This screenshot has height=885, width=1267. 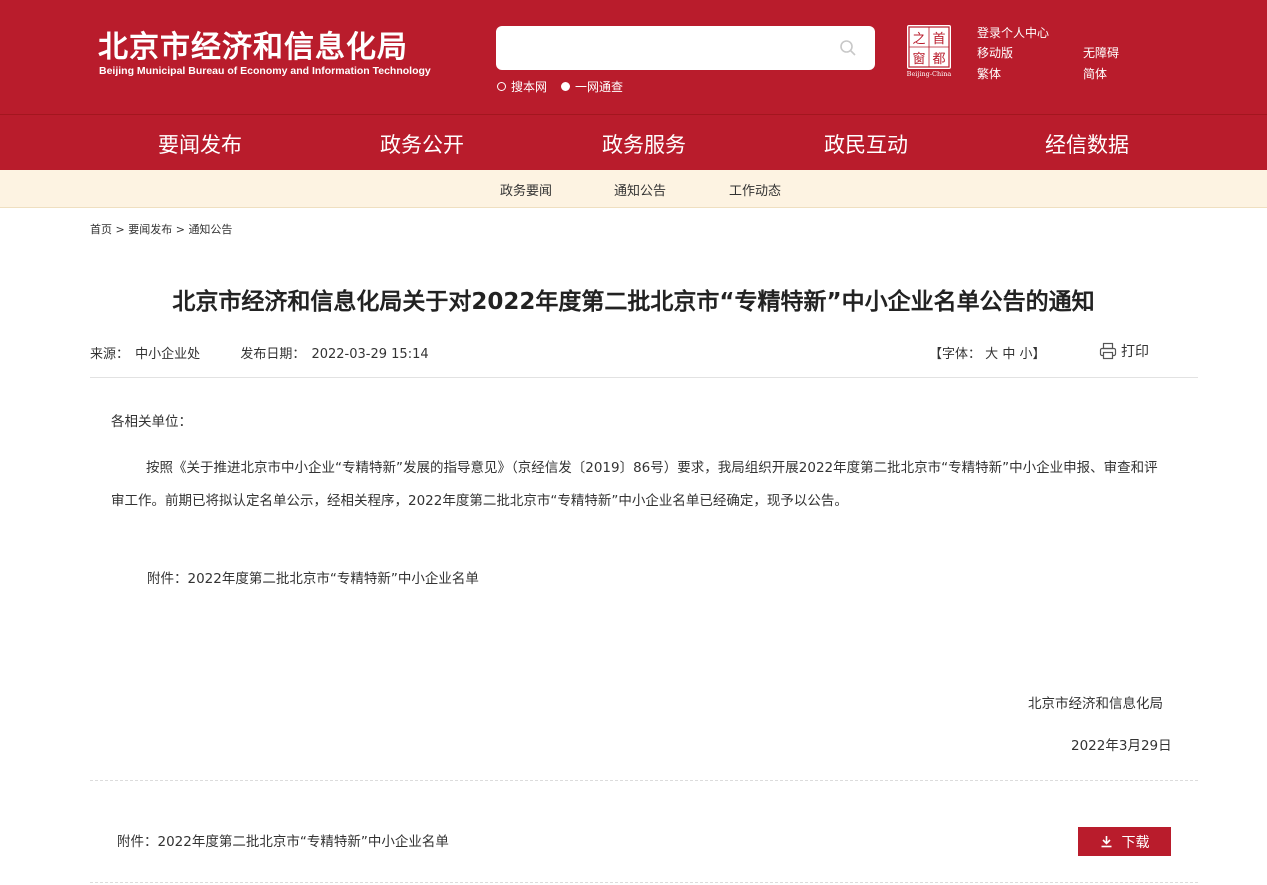 What do you see at coordinates (955, 354) in the screenshot?
I see `font-size-label: 【字体：` at bounding box center [955, 354].